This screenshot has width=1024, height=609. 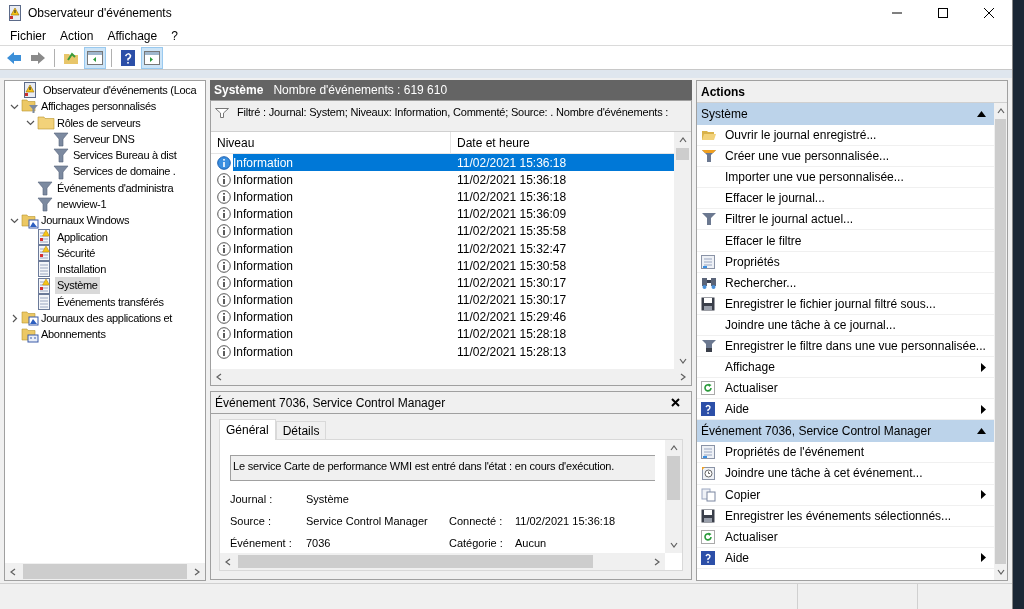 I want to click on menu-item: ?, so click(x=174, y=35).